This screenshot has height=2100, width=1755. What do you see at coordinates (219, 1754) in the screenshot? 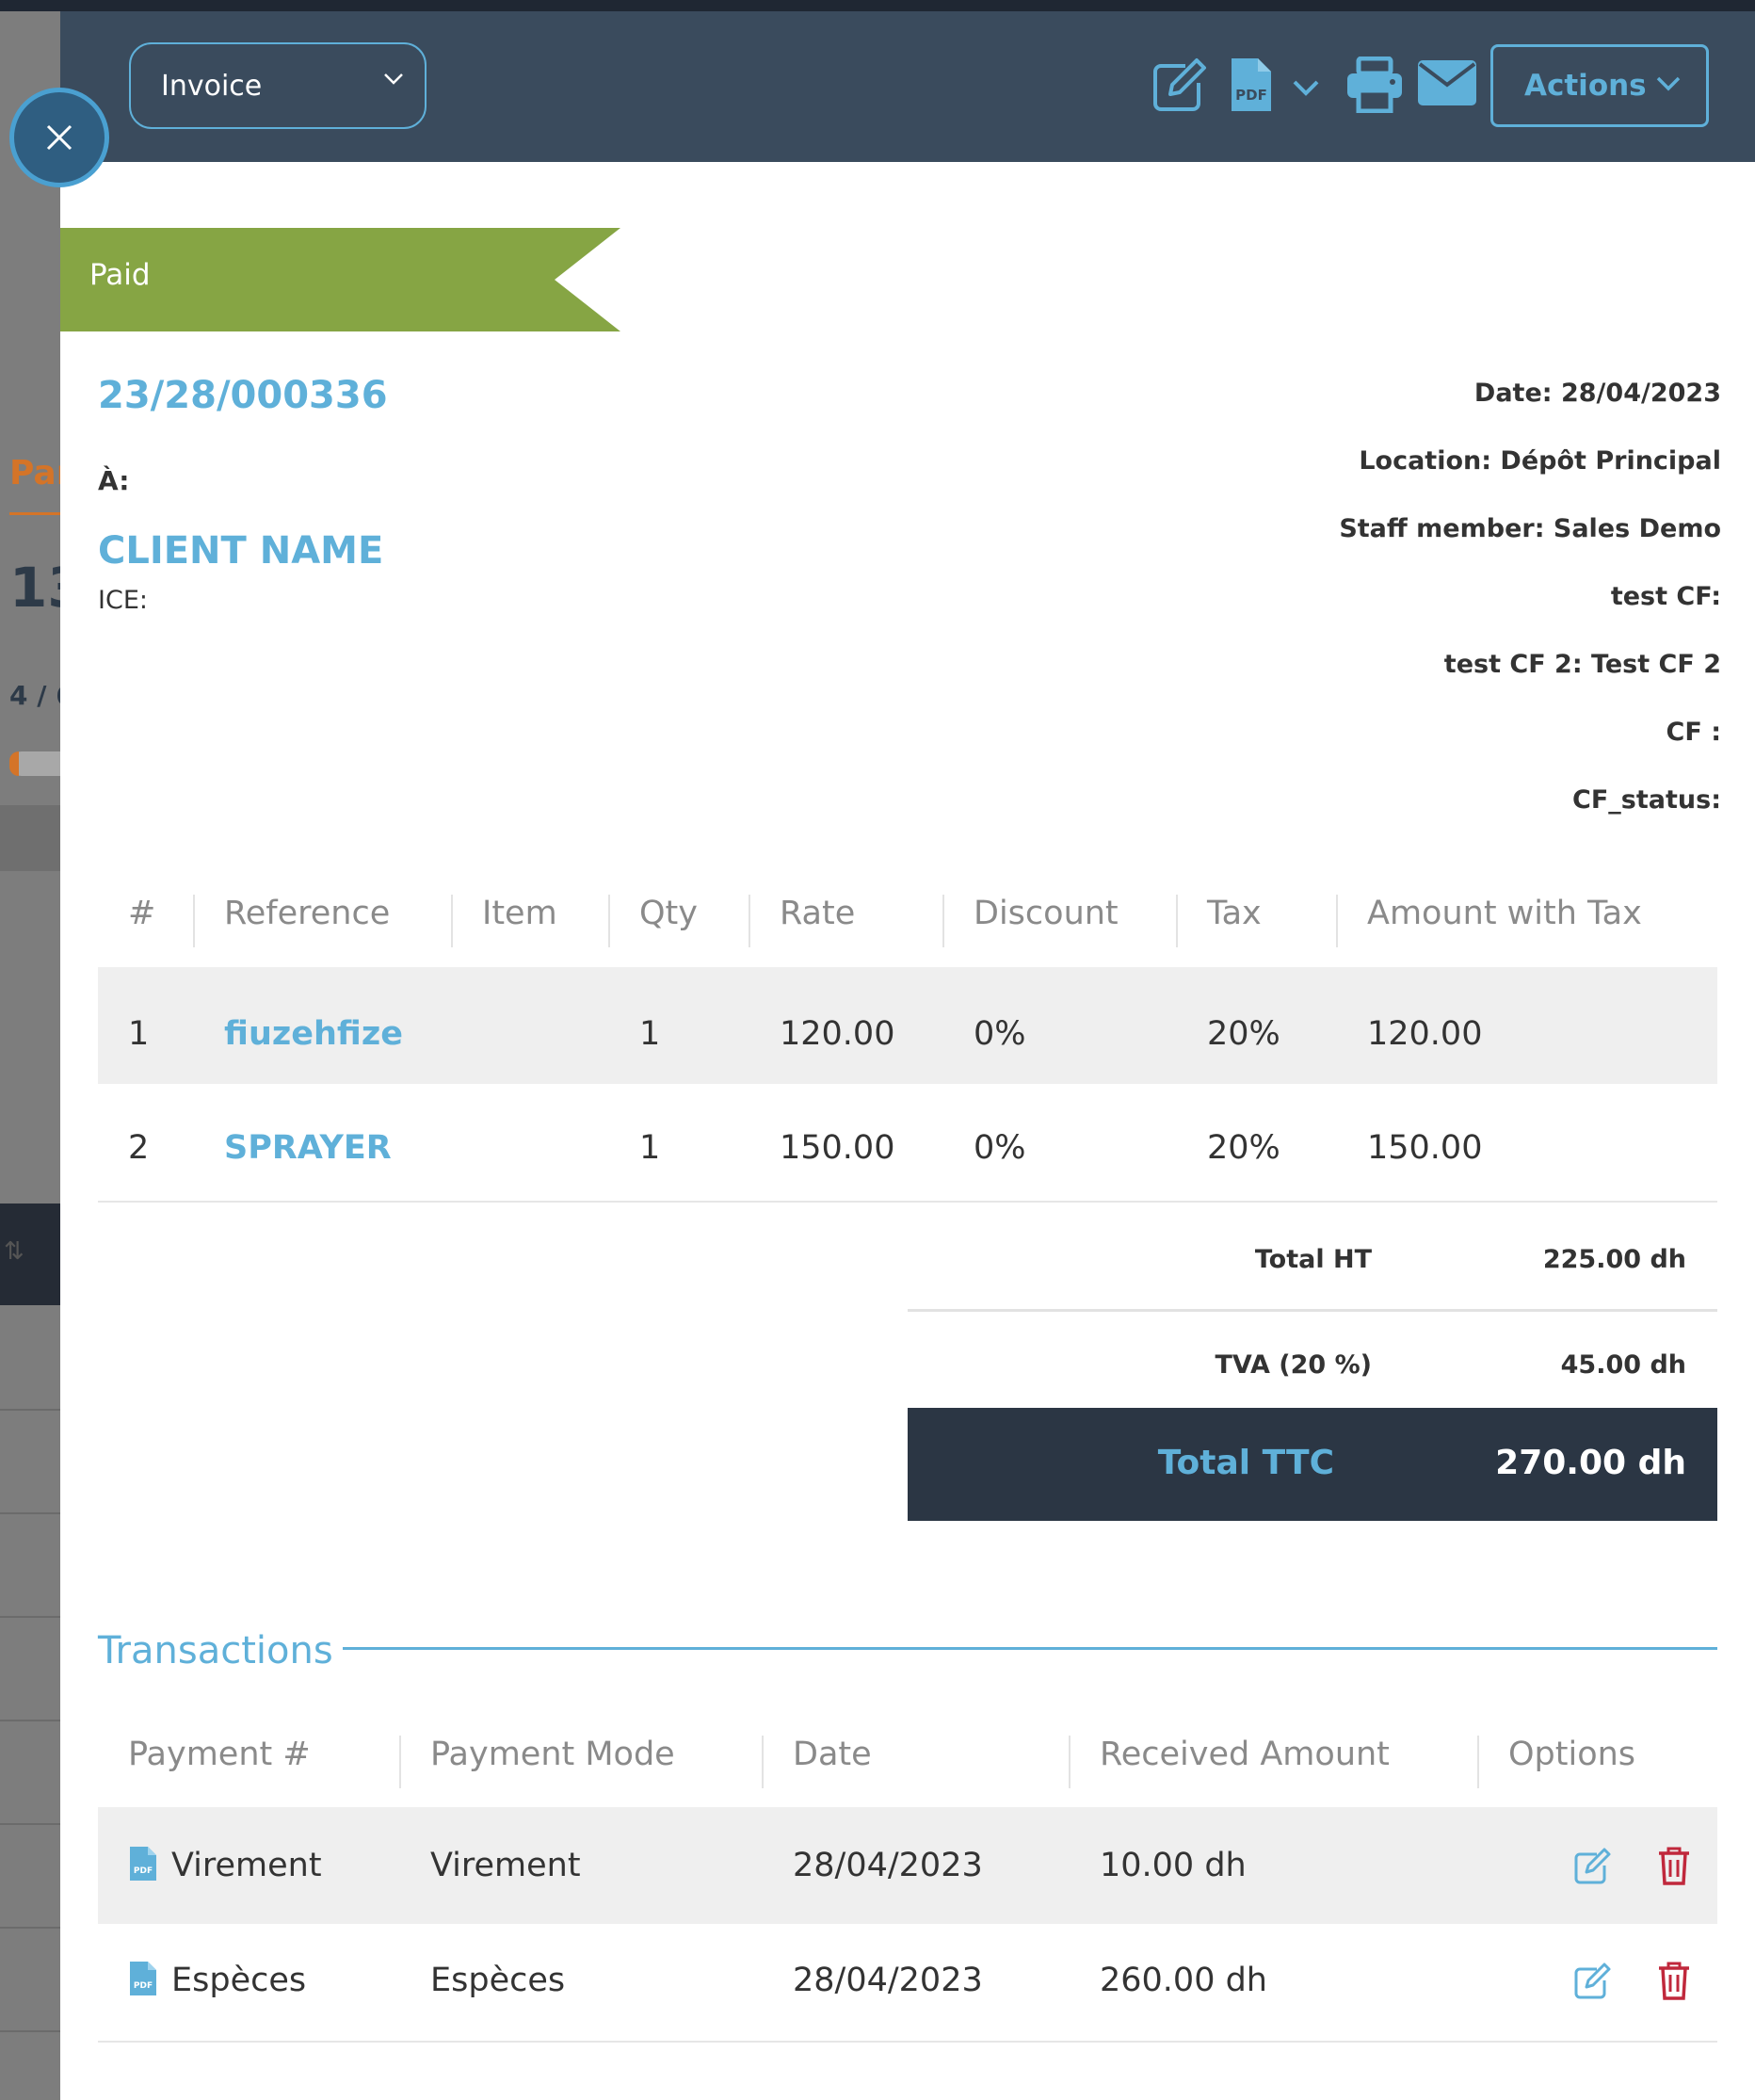
I see `col-header: Payment #` at bounding box center [219, 1754].